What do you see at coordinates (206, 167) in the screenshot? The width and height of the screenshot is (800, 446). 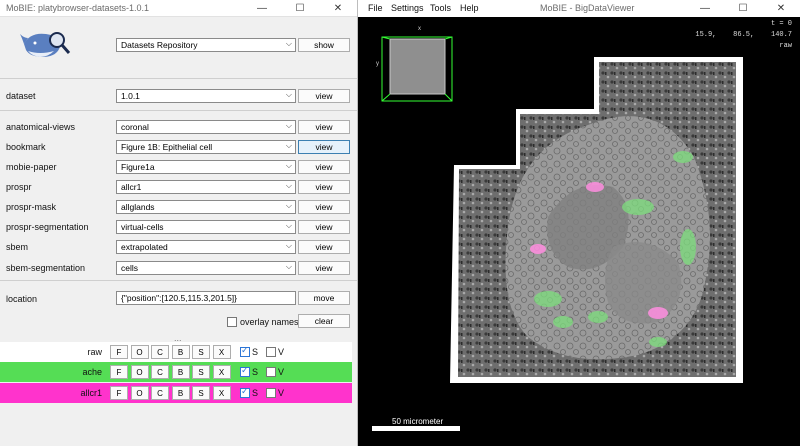 I see `source-select-mobie-paper: Figure1a ⌵` at bounding box center [206, 167].